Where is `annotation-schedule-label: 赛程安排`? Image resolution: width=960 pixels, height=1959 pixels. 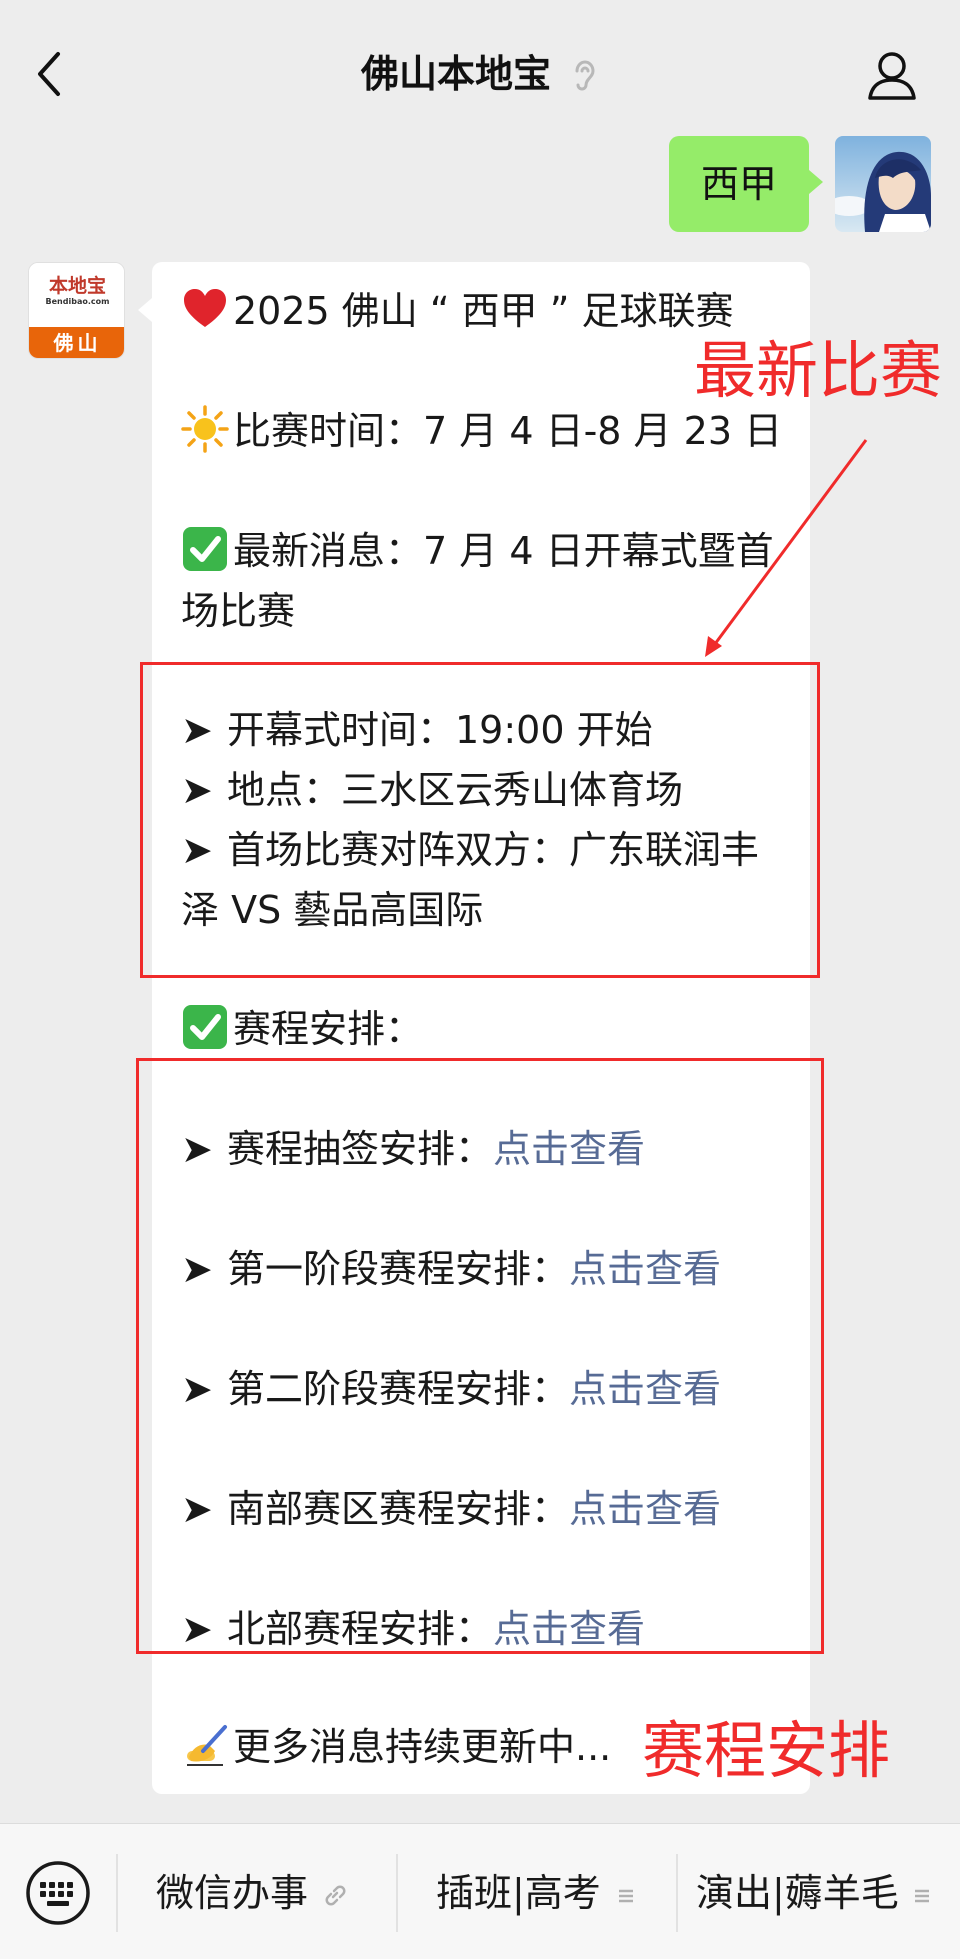
annotation-schedule-label: 赛程安排 is located at coordinates (766, 1750).